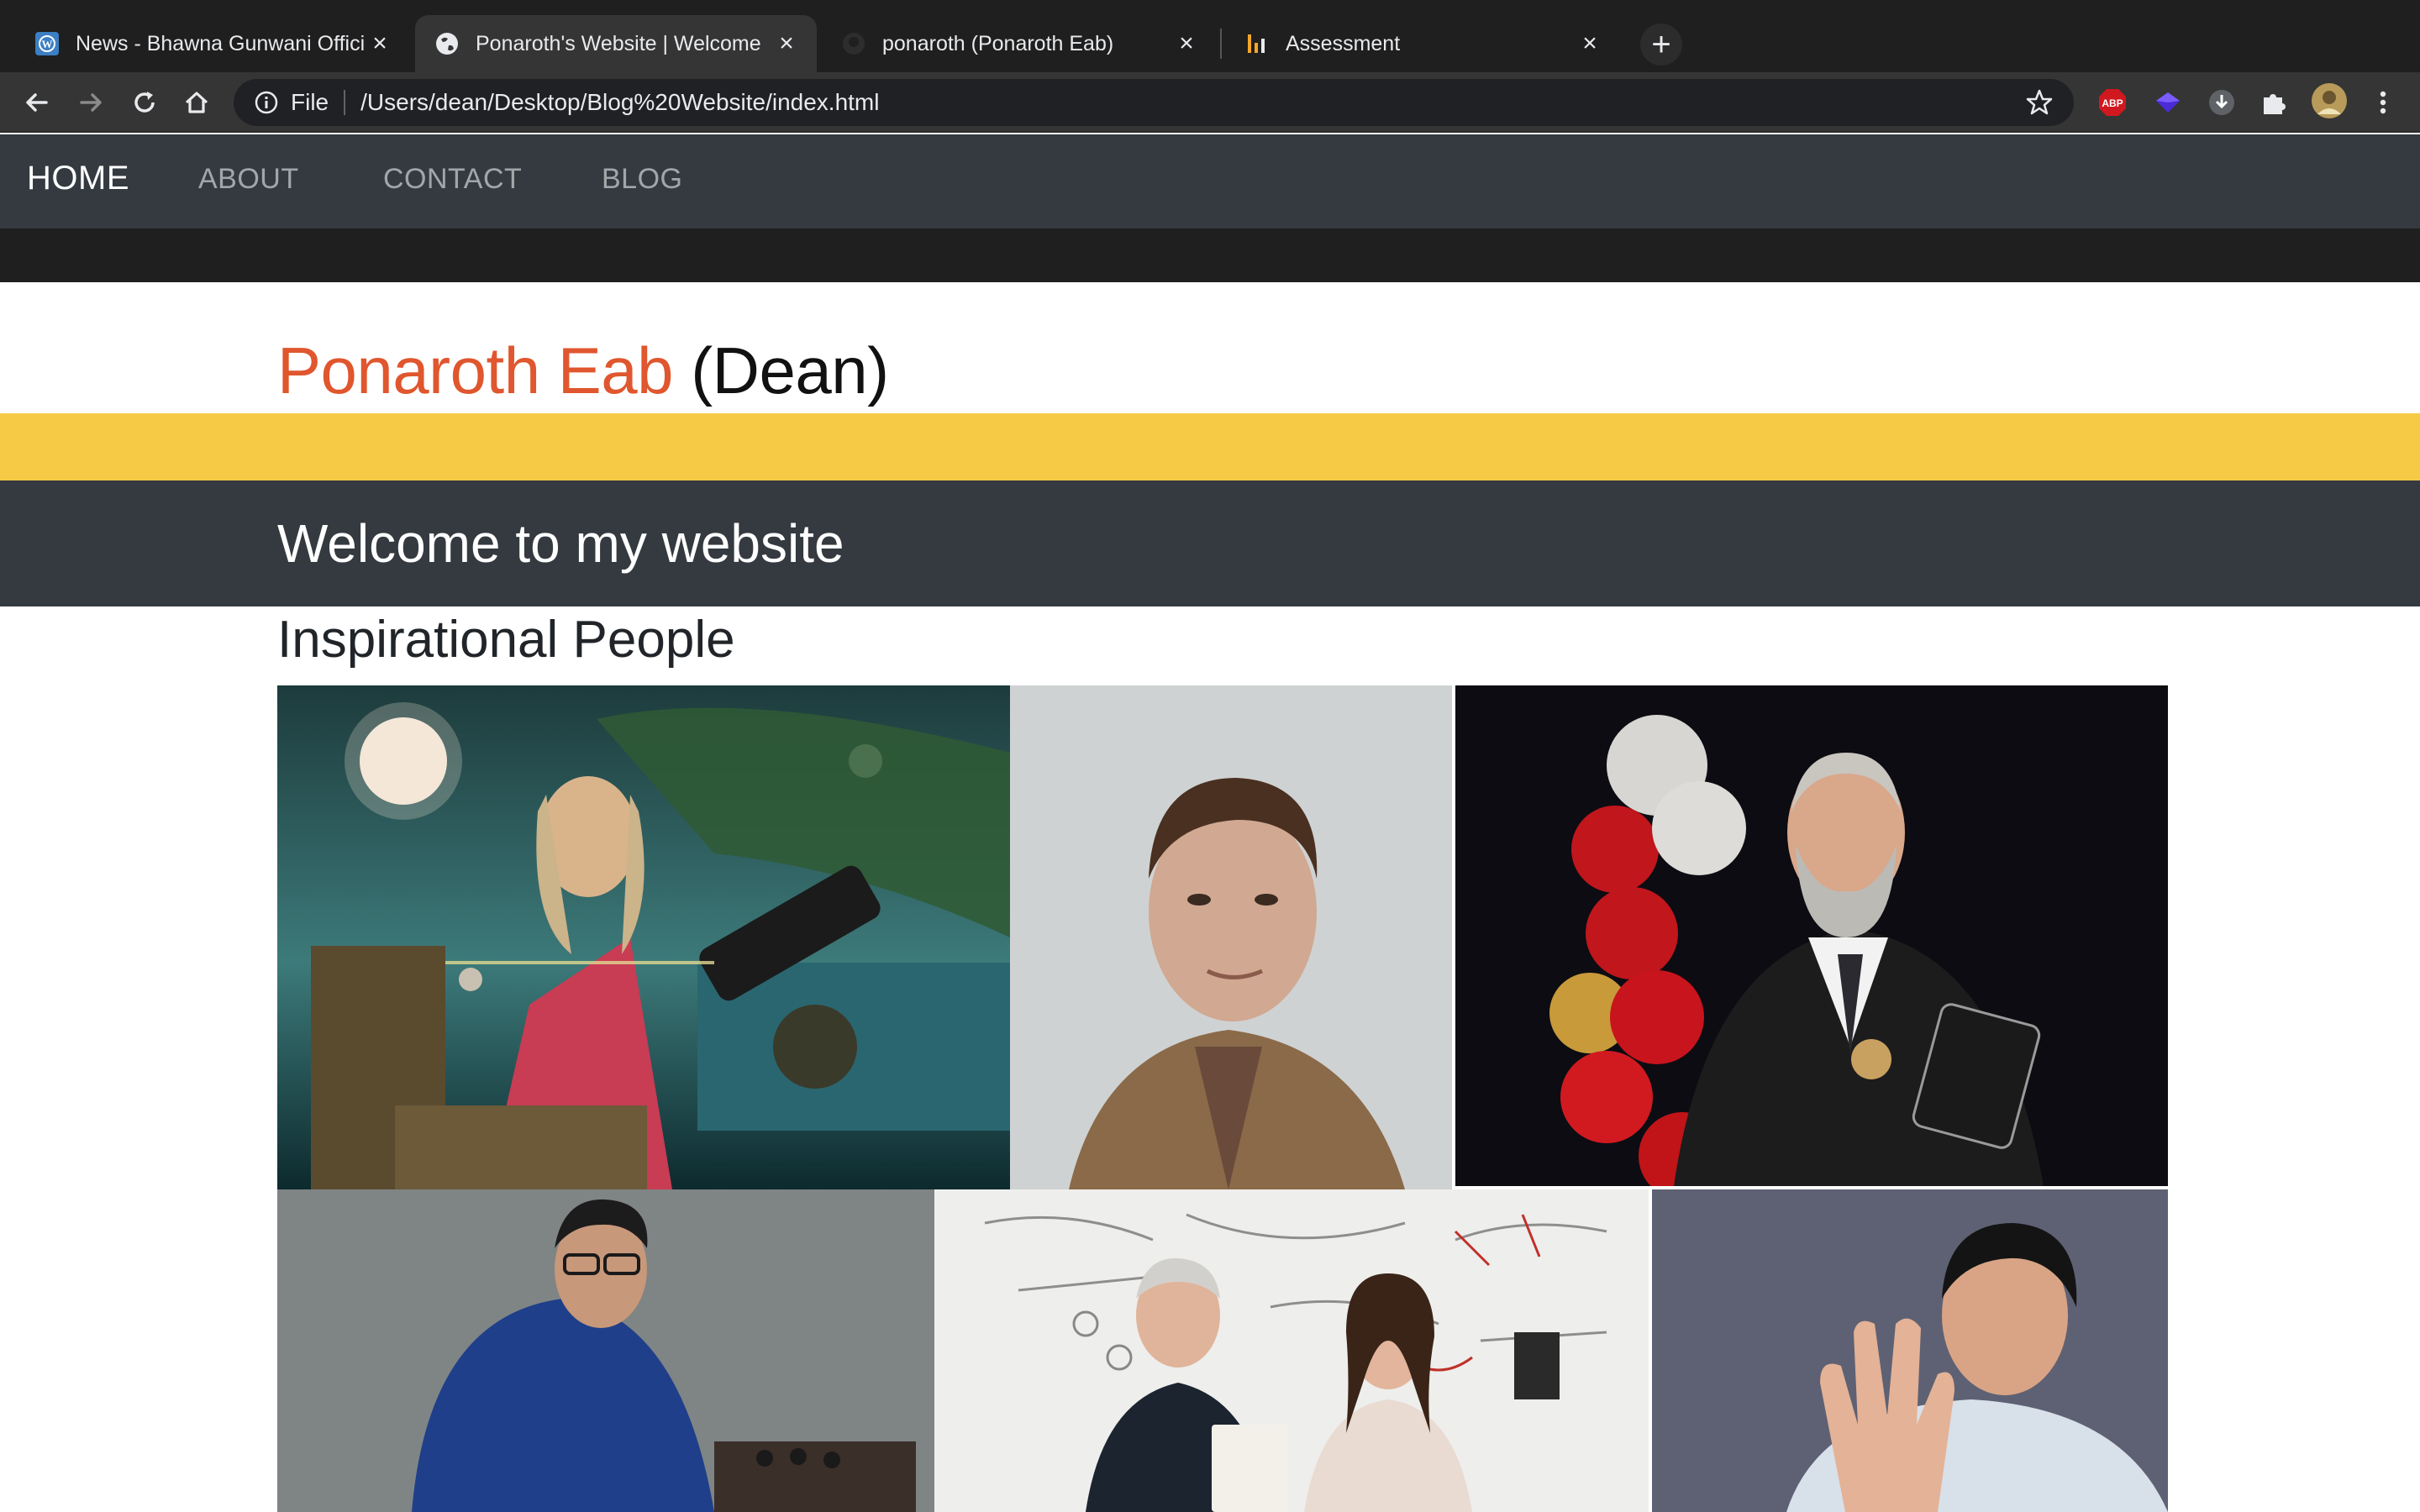 The width and height of the screenshot is (2420, 1512). What do you see at coordinates (854, 43) in the screenshot?
I see `github-icon` at bounding box center [854, 43].